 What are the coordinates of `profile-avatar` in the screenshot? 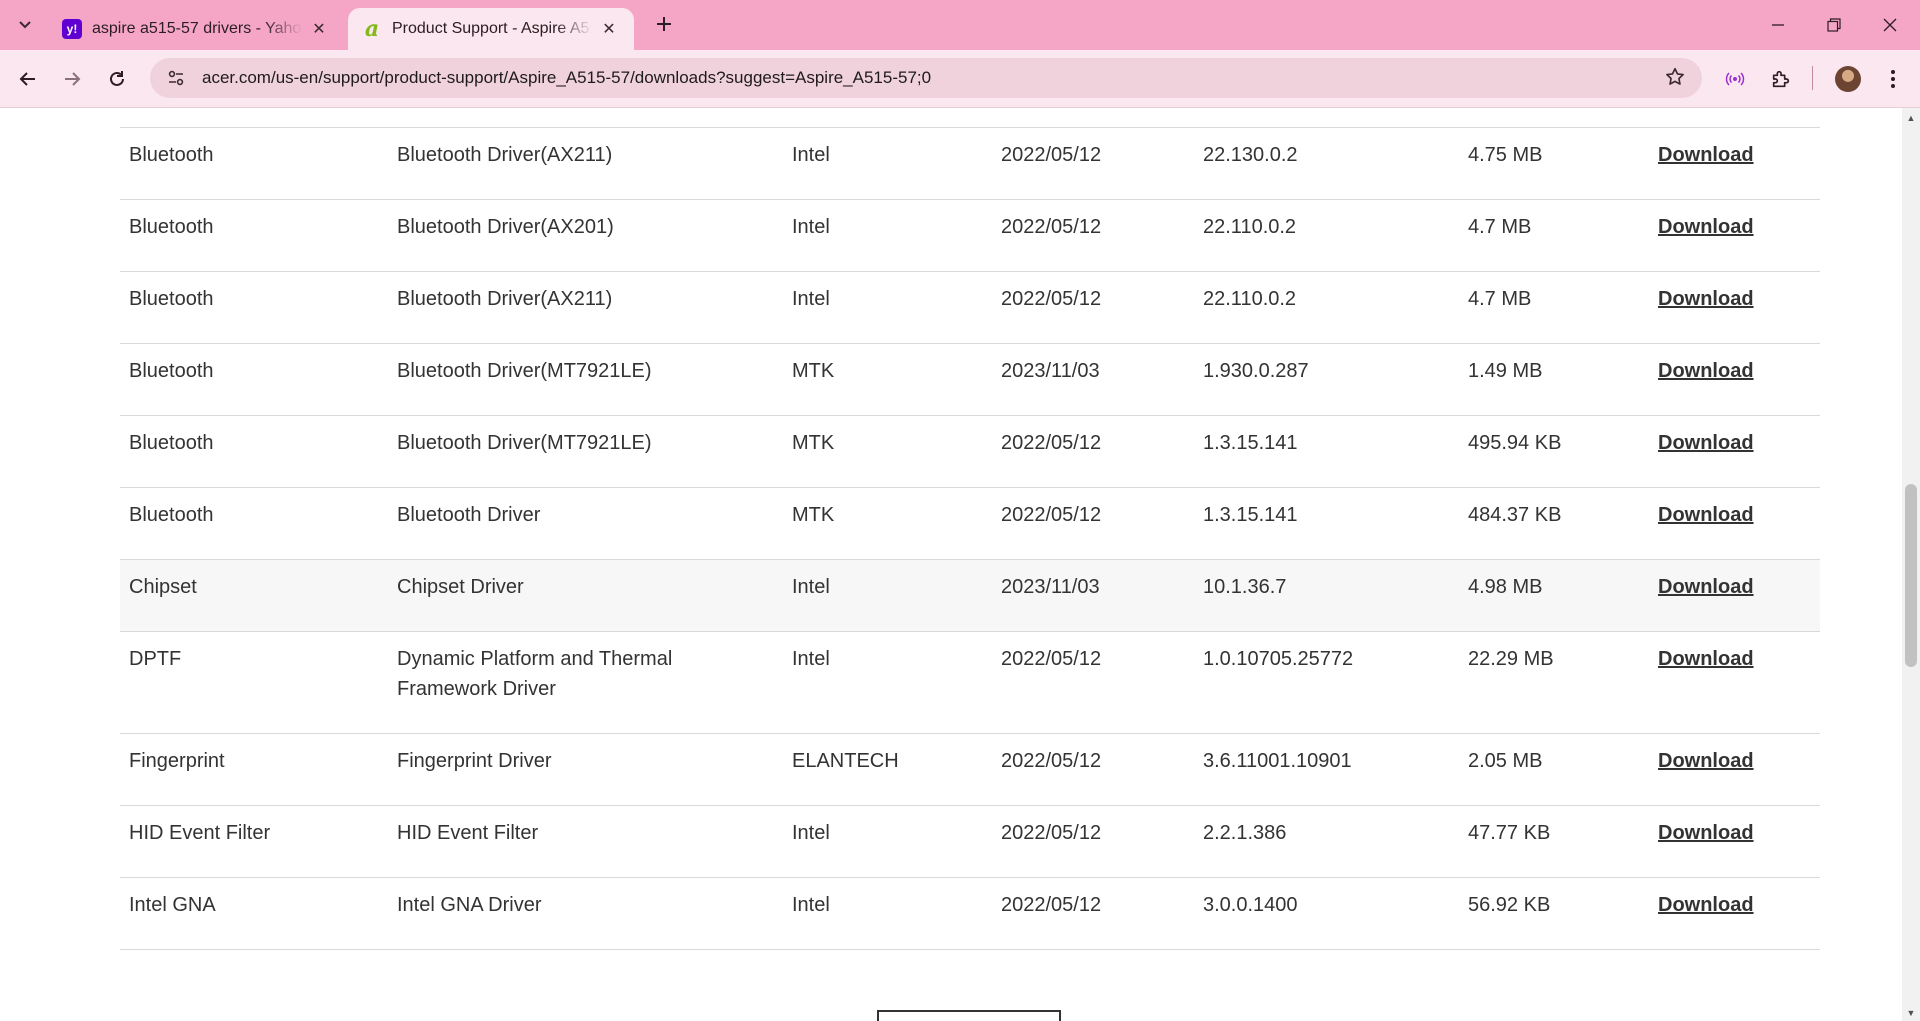 It's located at (1848, 79).